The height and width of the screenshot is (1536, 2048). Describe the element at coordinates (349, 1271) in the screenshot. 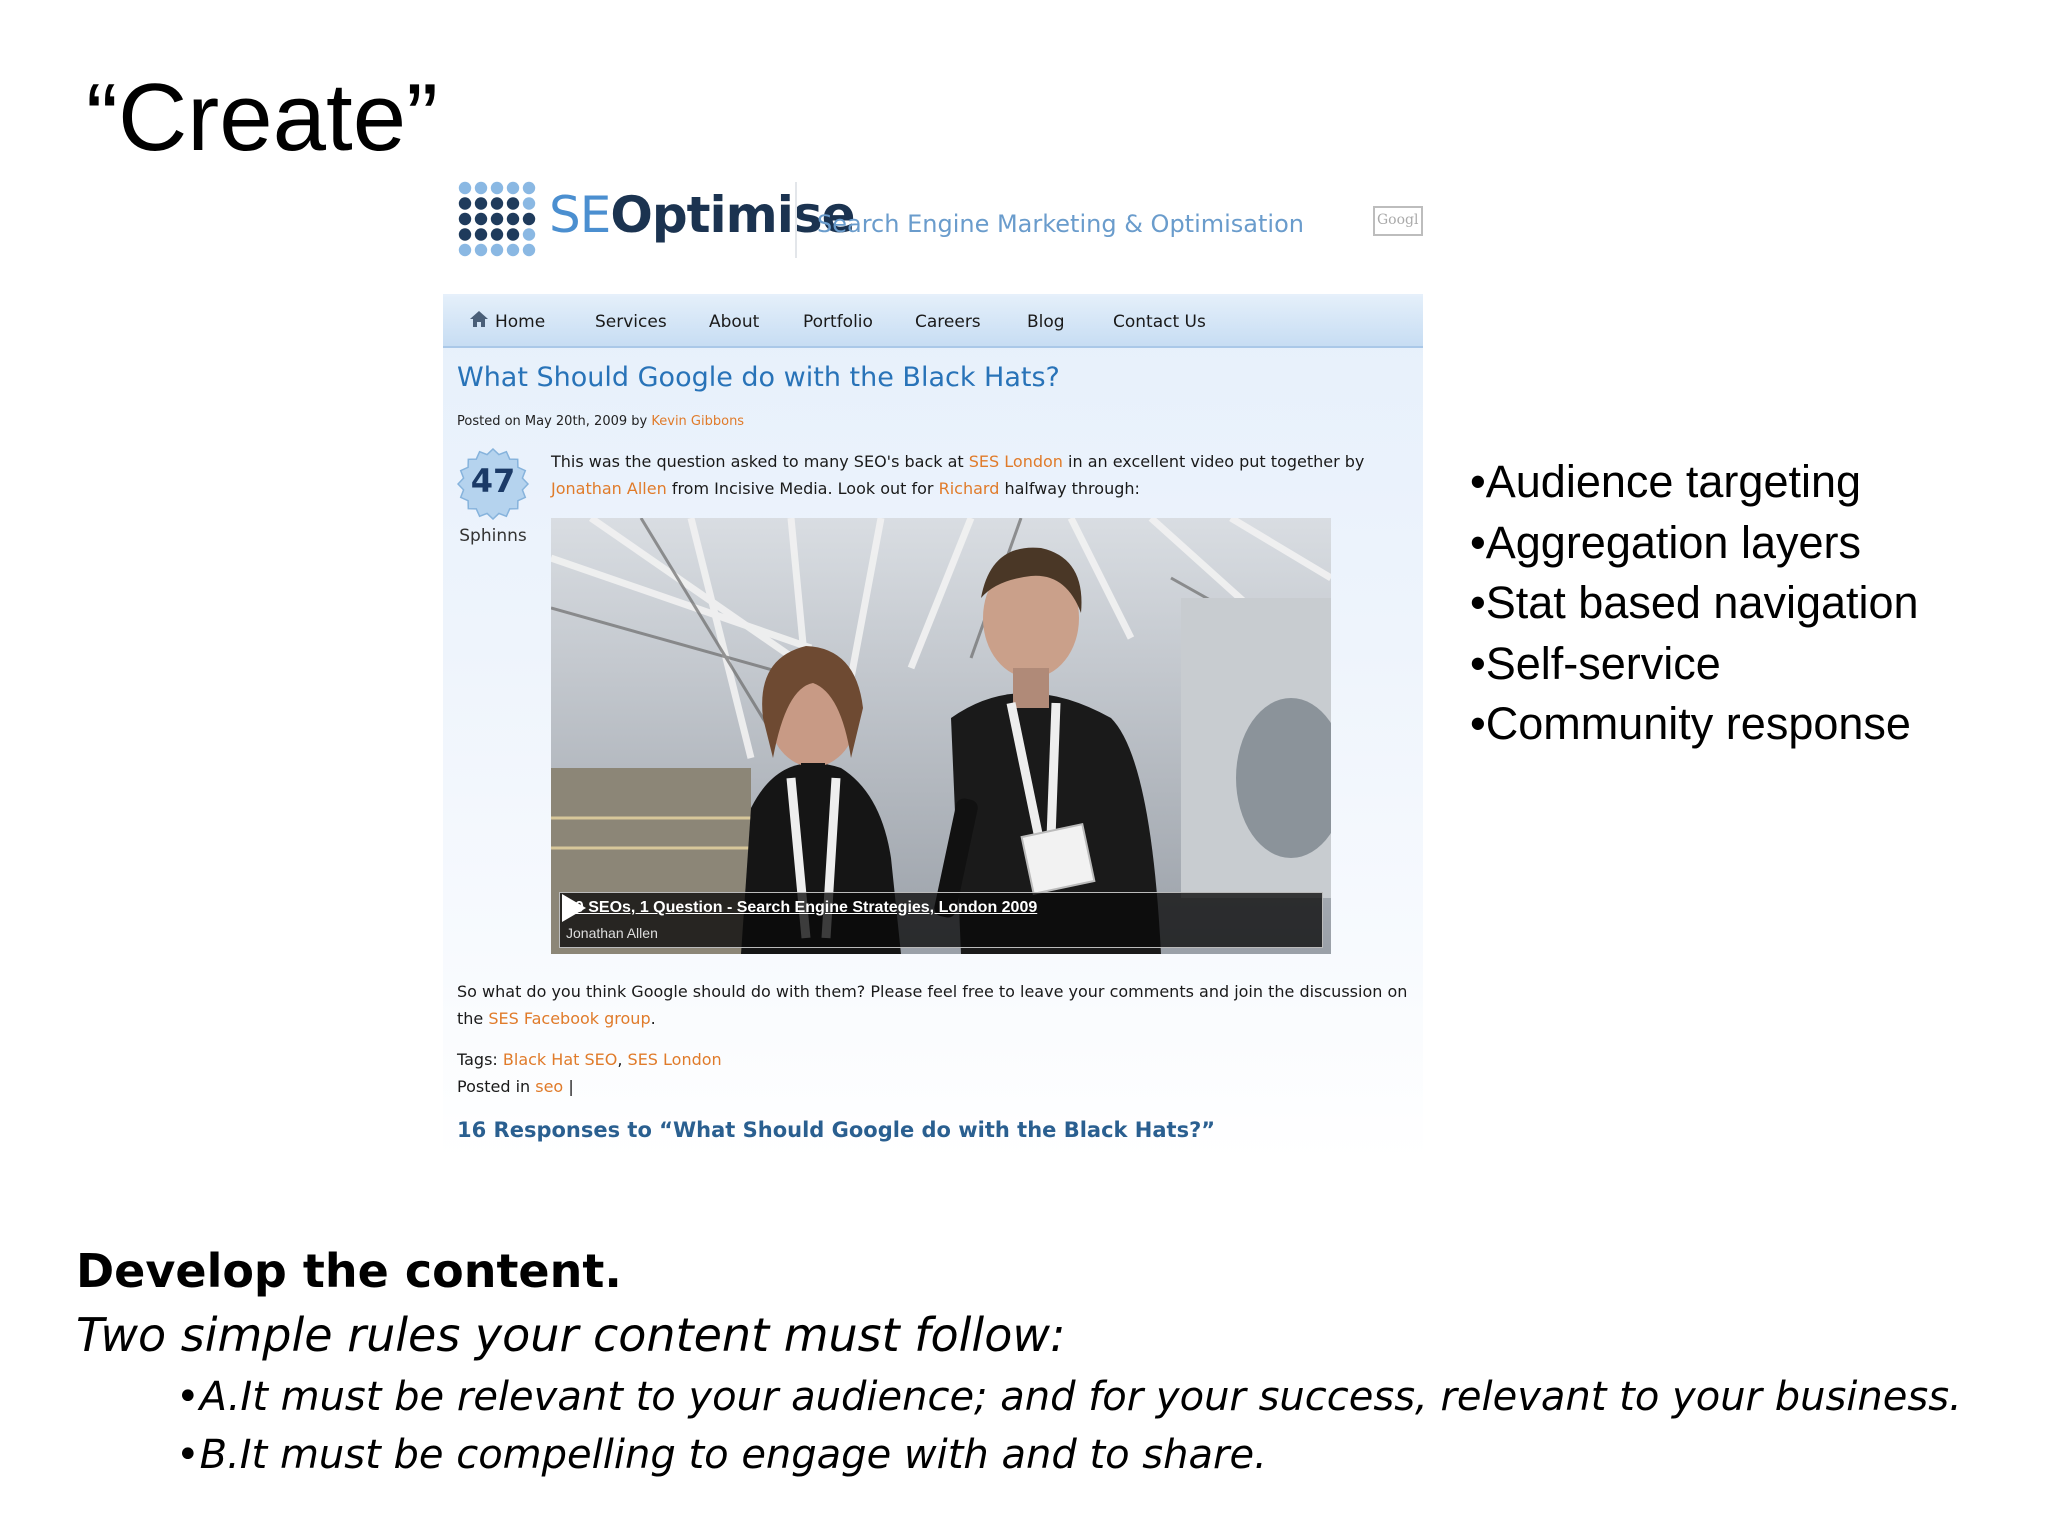

I see `content-heading: Develop the content.` at that location.